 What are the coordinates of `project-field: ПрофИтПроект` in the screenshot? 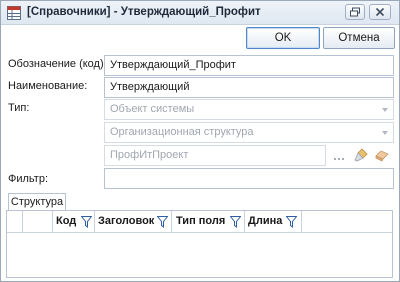 It's located at (215, 155).